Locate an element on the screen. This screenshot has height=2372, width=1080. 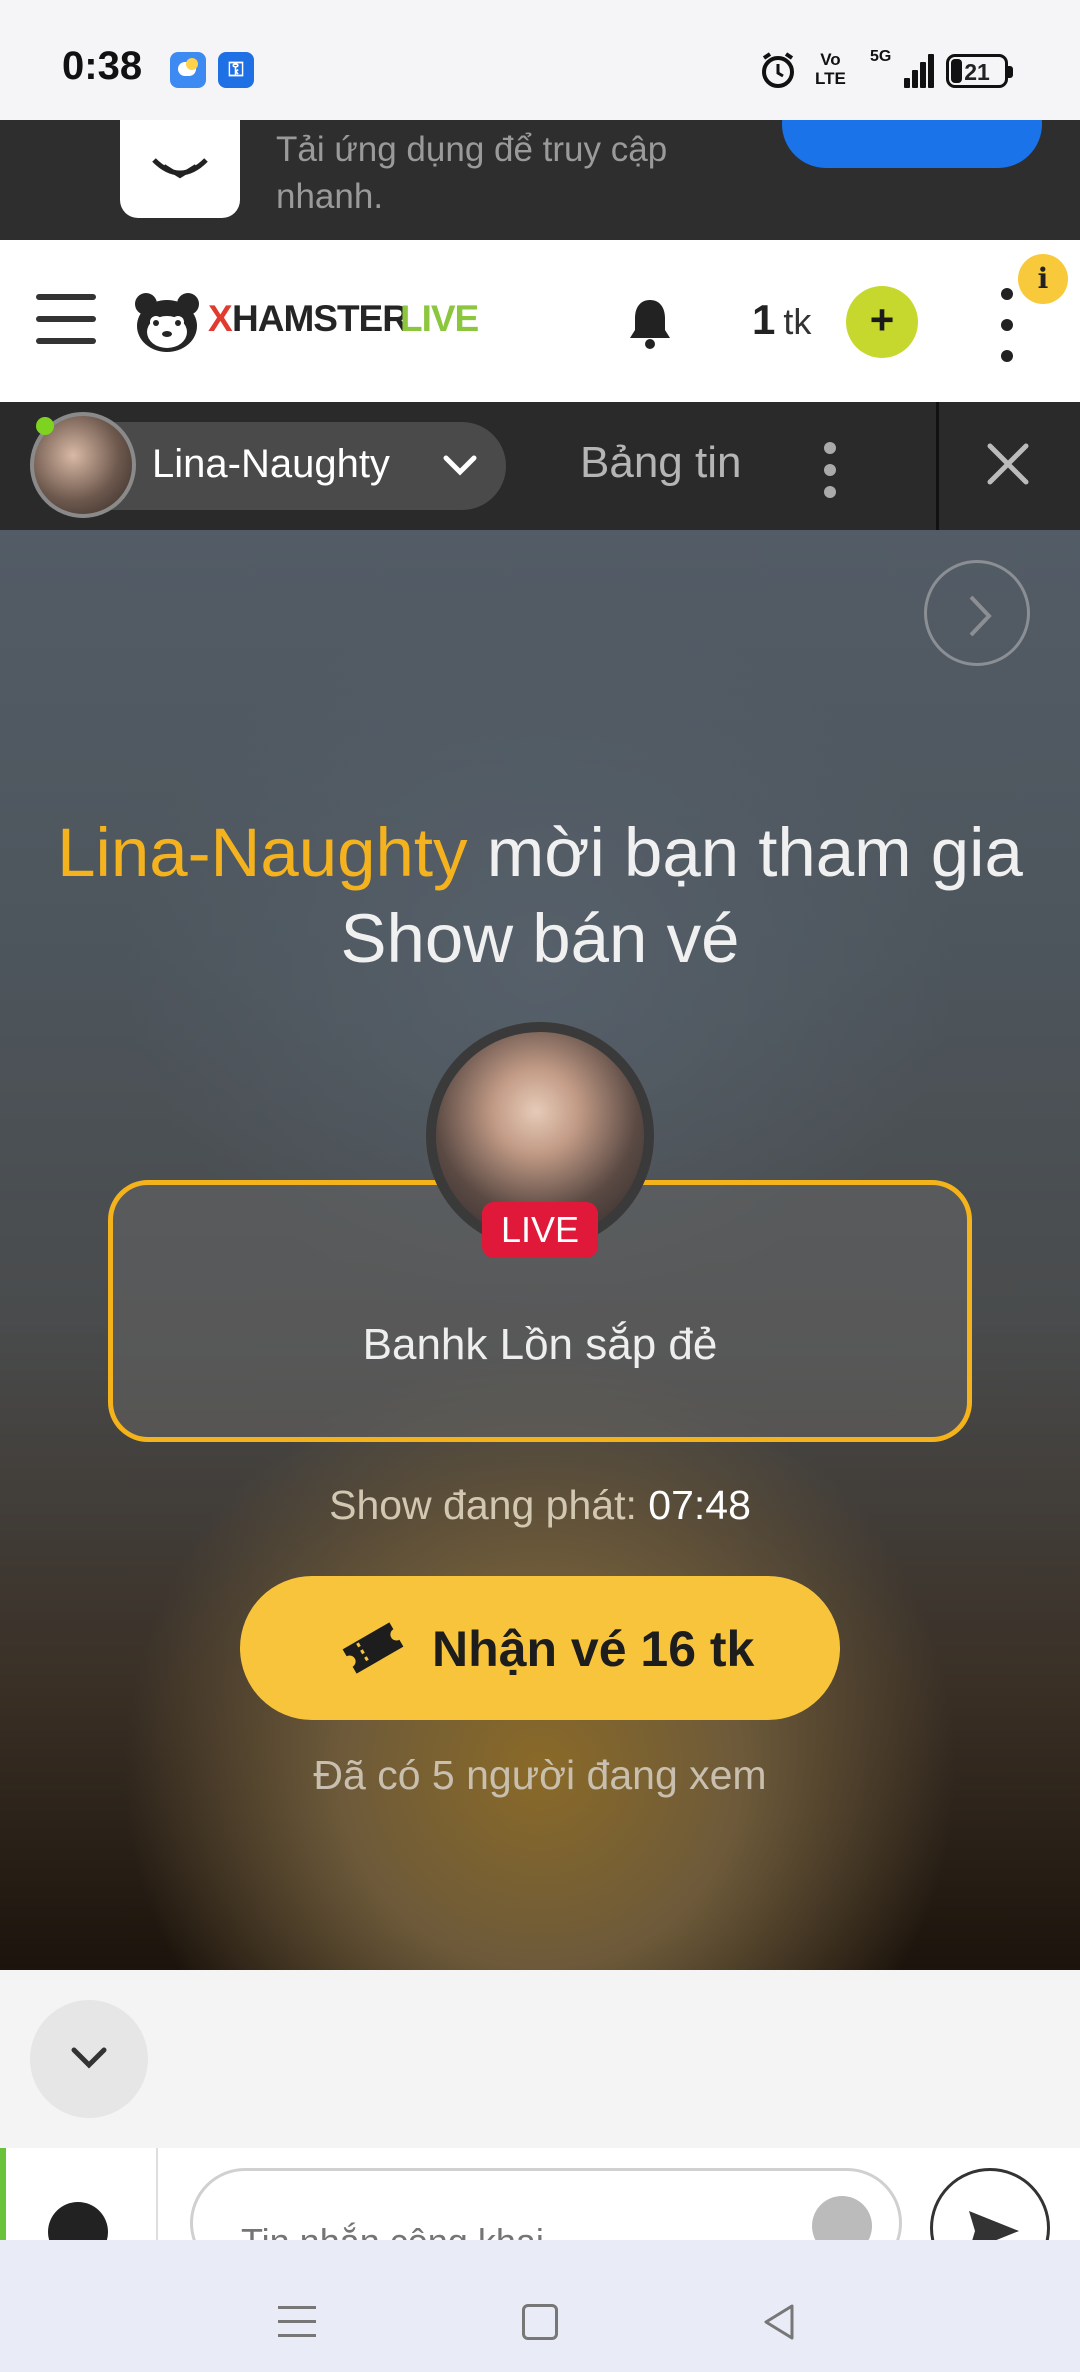
volte-line1: Vo is located at coordinates (830, 59).